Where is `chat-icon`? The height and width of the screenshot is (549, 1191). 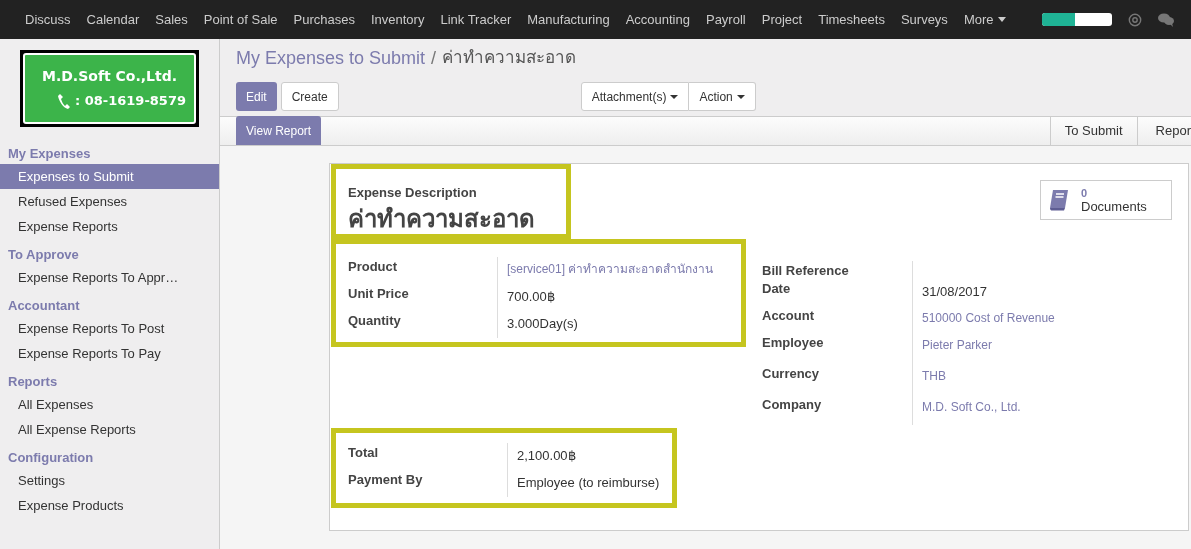 chat-icon is located at coordinates (1165, 19).